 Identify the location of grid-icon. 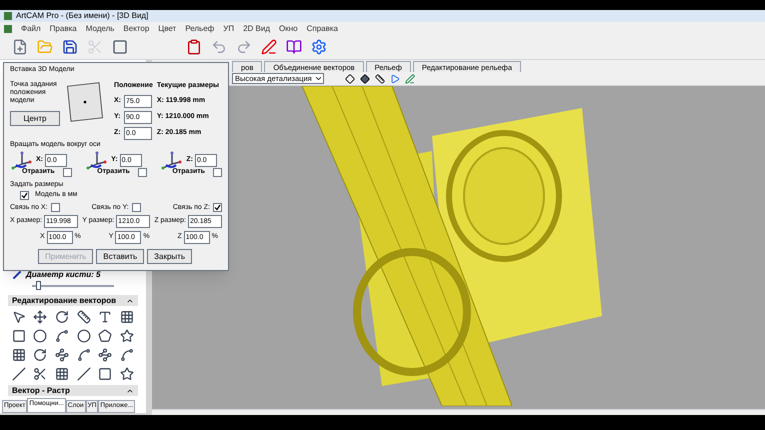
(127, 317).